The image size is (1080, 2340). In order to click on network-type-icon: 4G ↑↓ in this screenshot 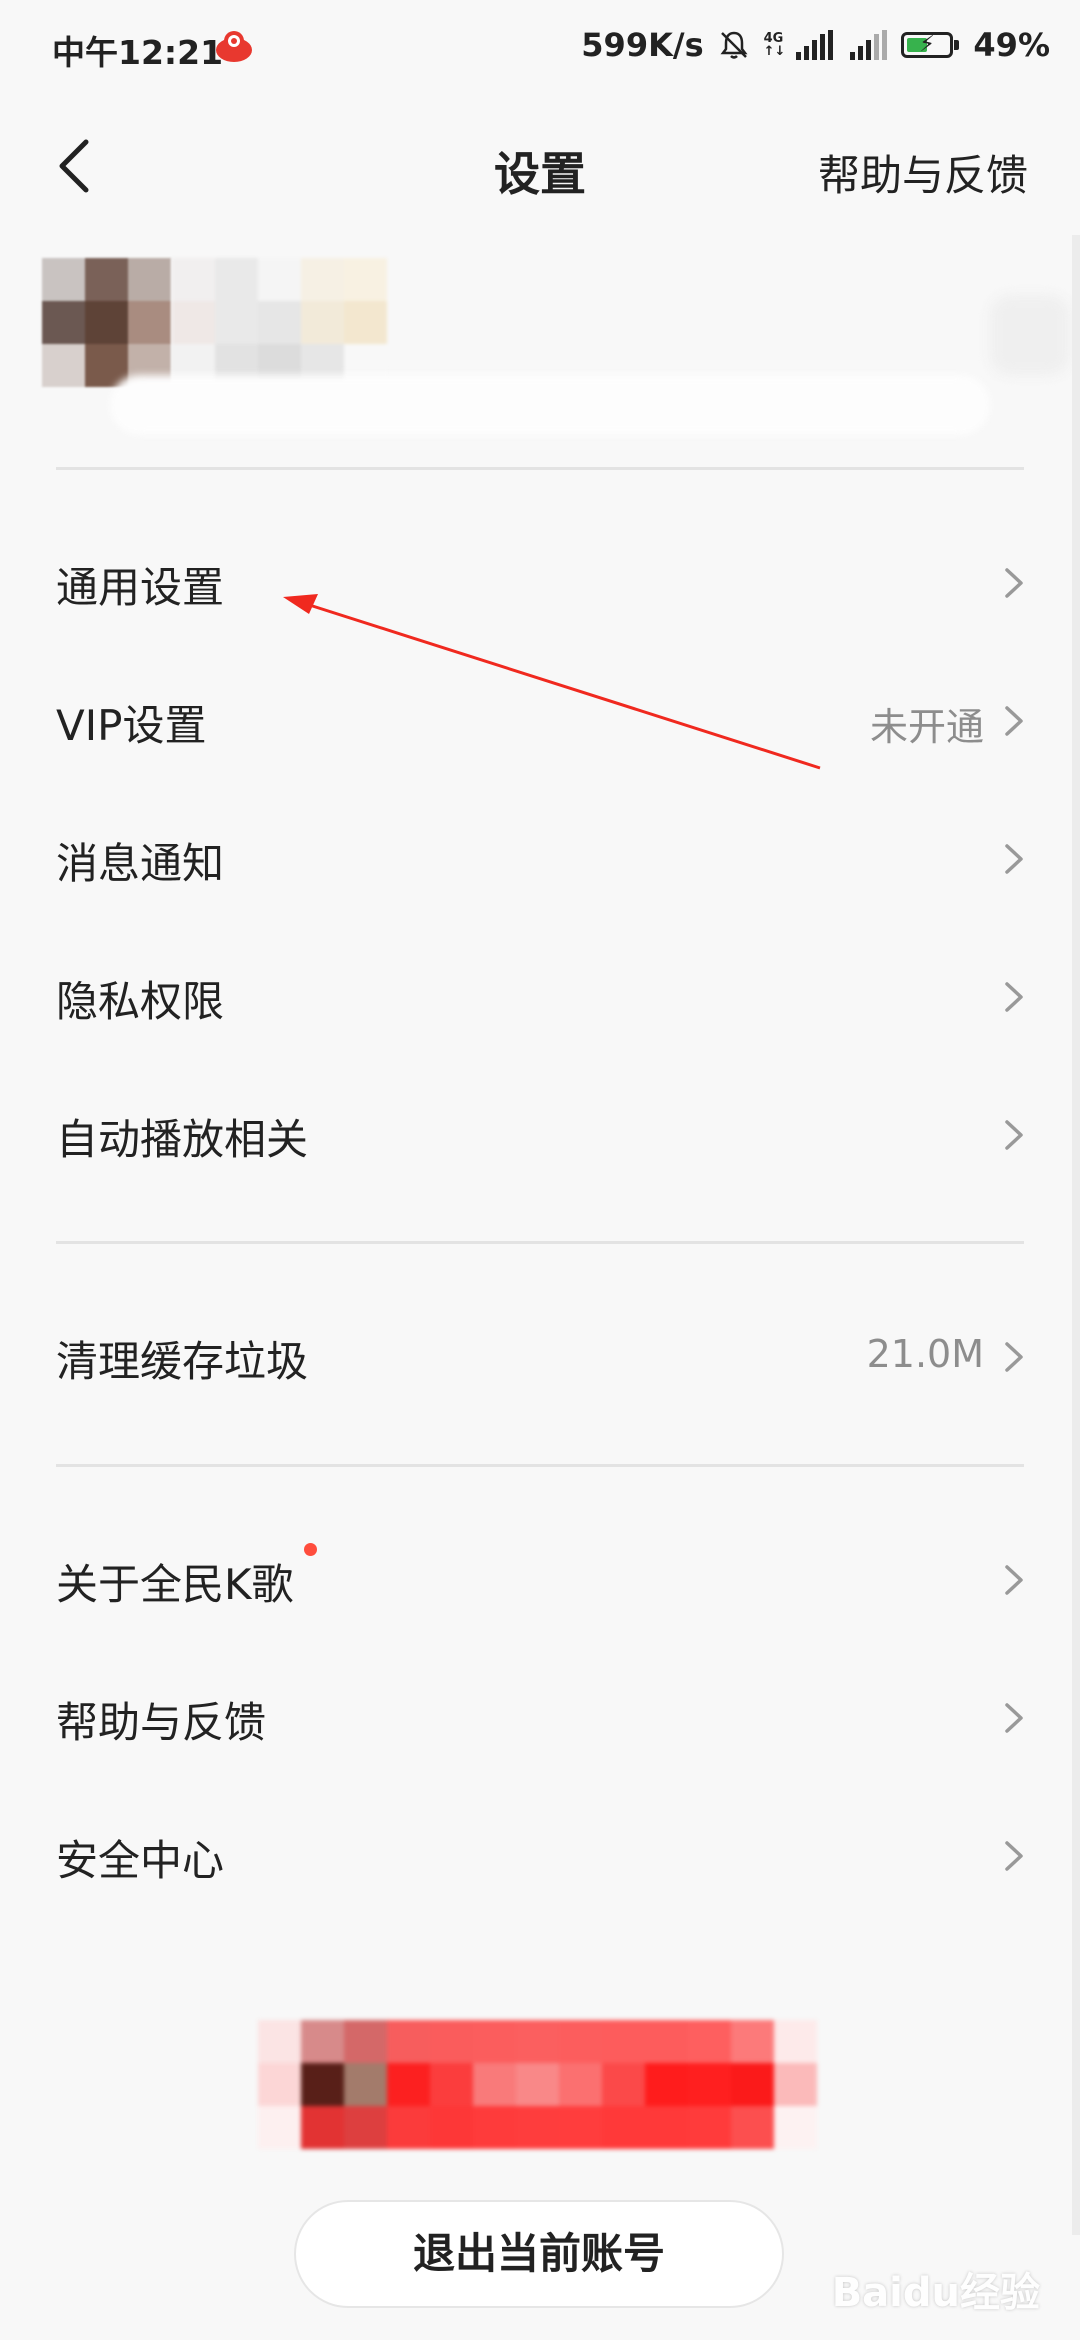, I will do `click(774, 45)`.